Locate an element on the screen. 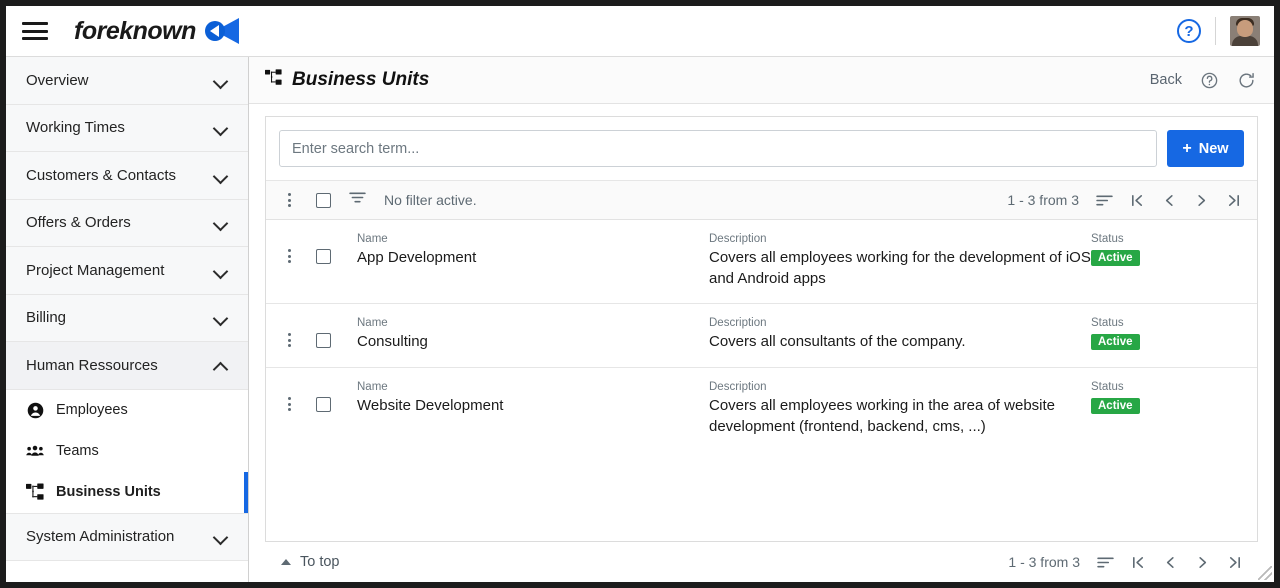 This screenshot has height=588, width=1280. business-unit-name: Consulting is located at coordinates (392, 342).